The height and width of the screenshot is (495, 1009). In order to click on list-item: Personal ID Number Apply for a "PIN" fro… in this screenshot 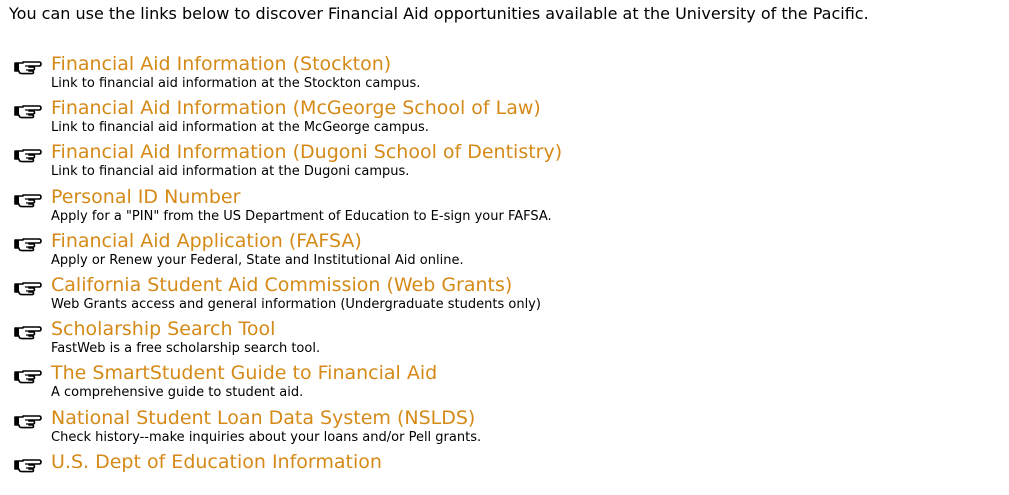, I will do `click(288, 208)`.